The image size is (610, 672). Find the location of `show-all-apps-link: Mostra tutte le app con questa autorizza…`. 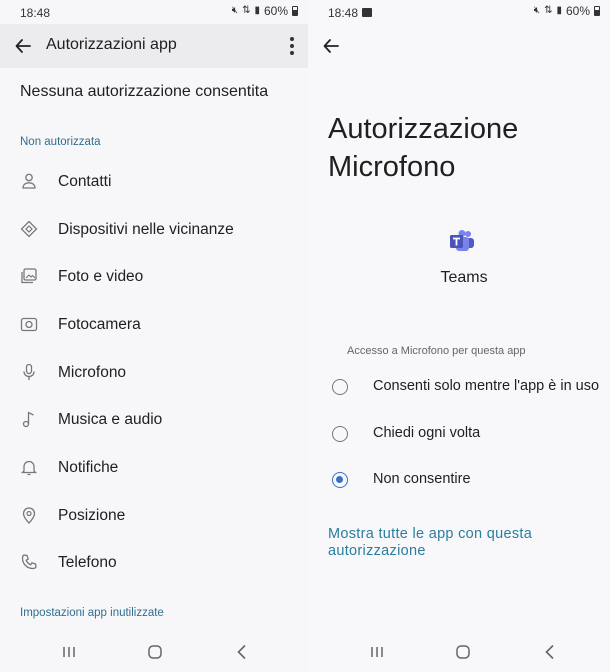

show-all-apps-link: Mostra tutte le app con questa autorizza… is located at coordinates (463, 543).